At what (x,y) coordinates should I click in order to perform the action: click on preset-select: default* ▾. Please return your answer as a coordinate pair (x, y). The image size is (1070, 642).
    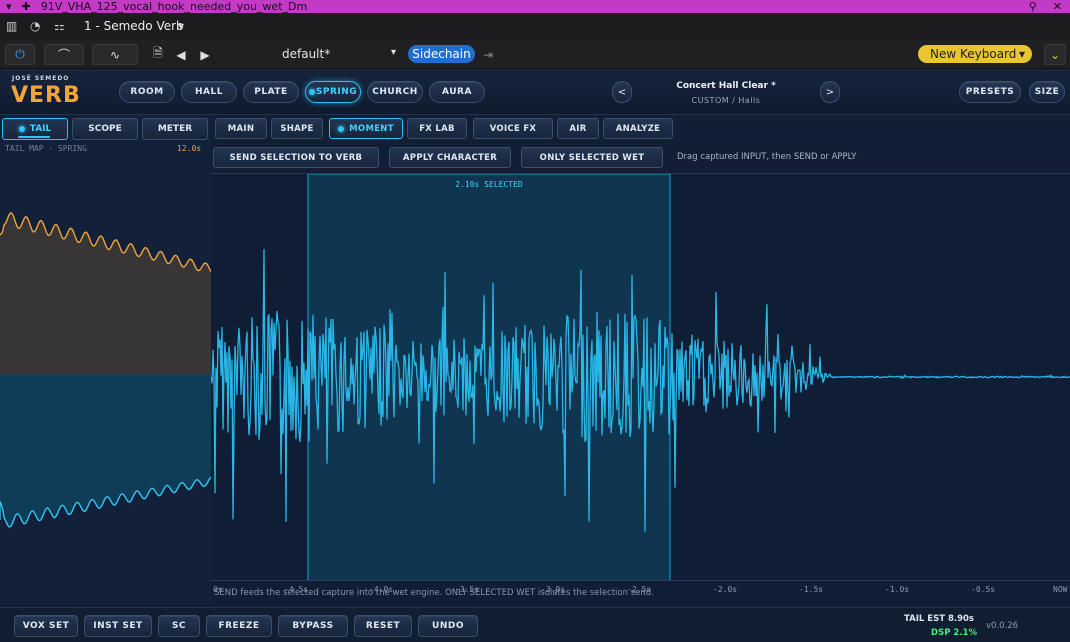
    Looking at the image, I should click on (311, 54).